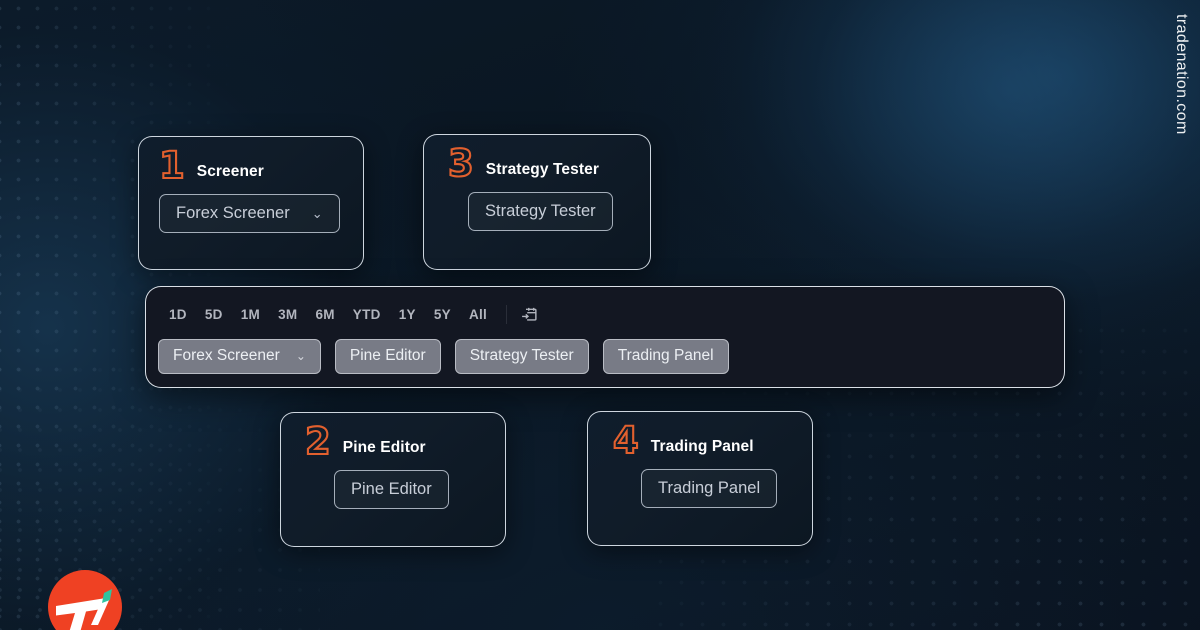 The height and width of the screenshot is (630, 1200). I want to click on callout-number-3: 3, so click(461, 163).